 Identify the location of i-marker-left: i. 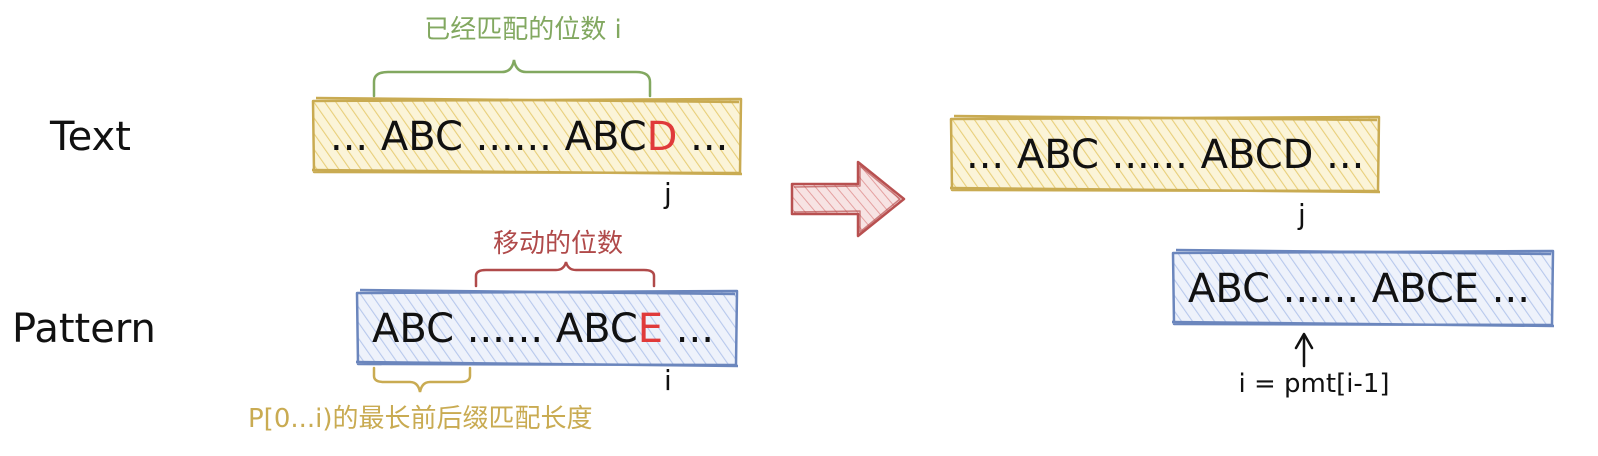
(668, 380).